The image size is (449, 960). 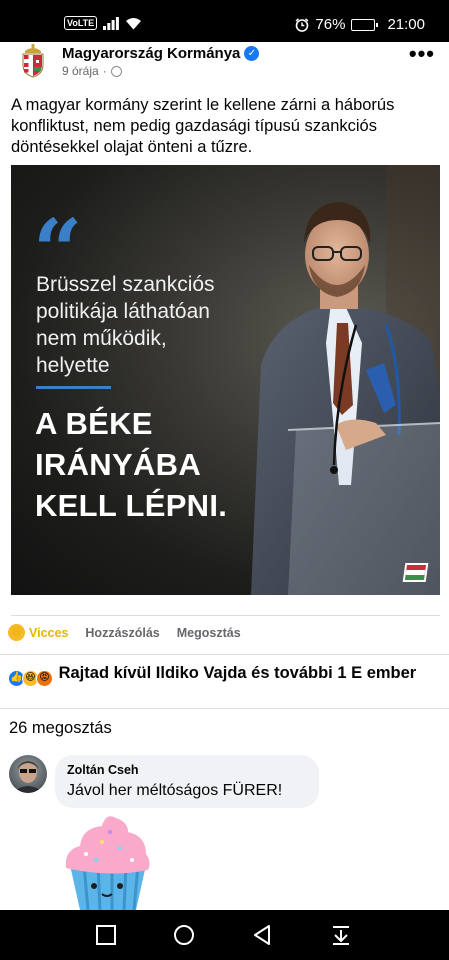 What do you see at coordinates (73, 387) in the screenshot?
I see `quote-divider` at bounding box center [73, 387].